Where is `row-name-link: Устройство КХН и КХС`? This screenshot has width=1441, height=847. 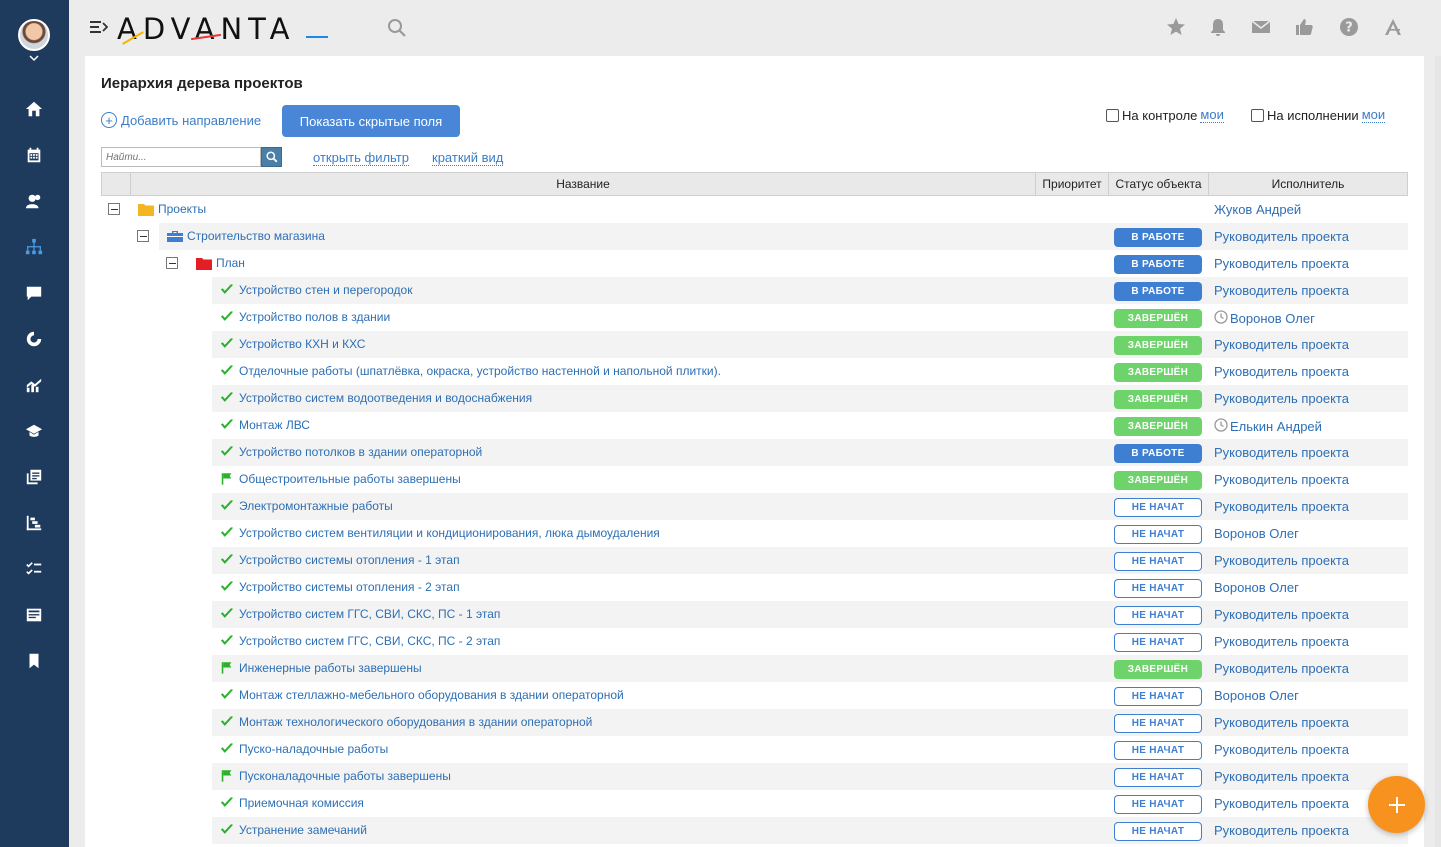 row-name-link: Устройство КХН и КХС is located at coordinates (302, 344).